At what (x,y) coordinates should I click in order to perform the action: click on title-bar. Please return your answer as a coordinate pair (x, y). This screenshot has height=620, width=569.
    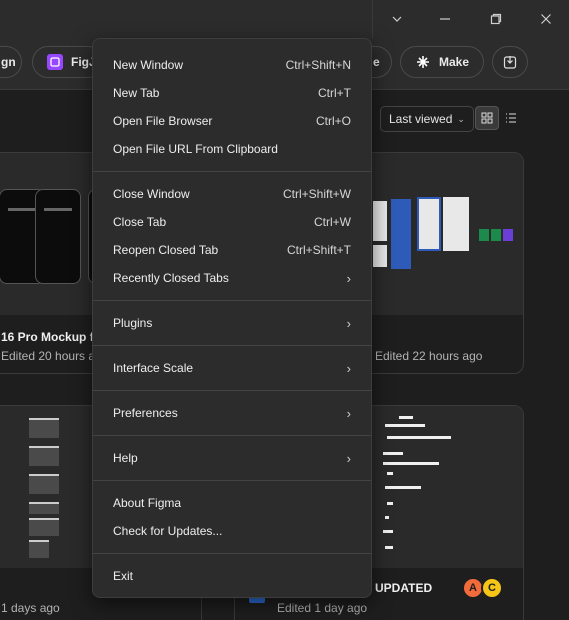
    Looking at the image, I should click on (284, 19).